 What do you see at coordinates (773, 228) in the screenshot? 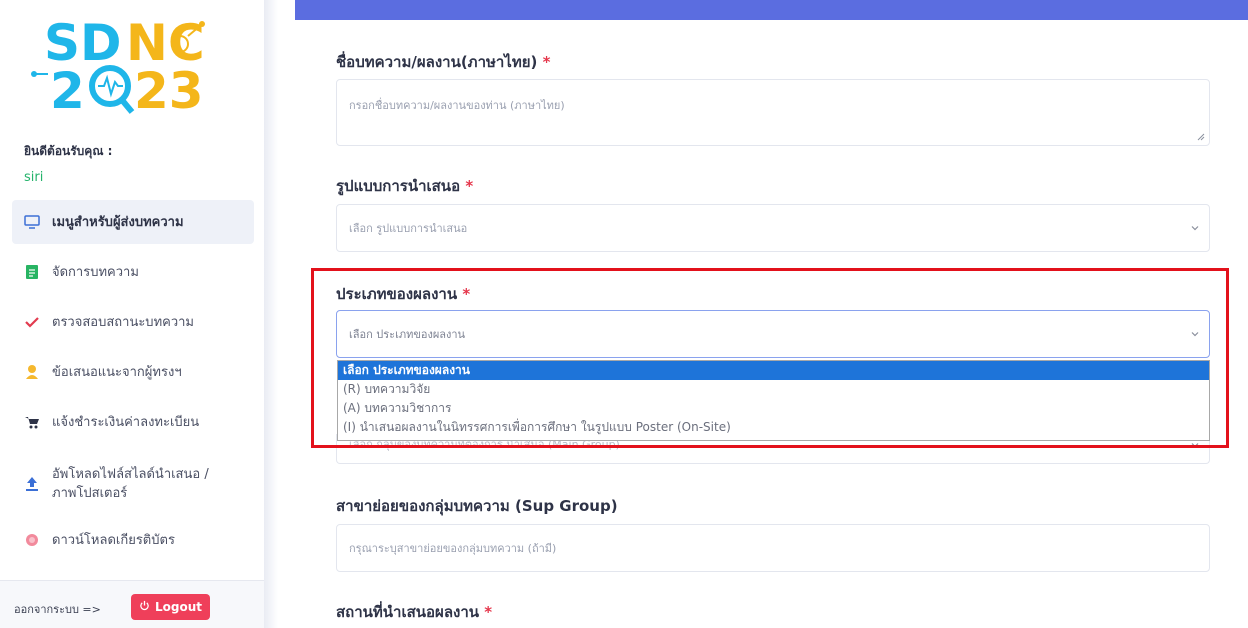
I see `presentation-select: เลือก รูปแบบการนำเสนอ` at bounding box center [773, 228].